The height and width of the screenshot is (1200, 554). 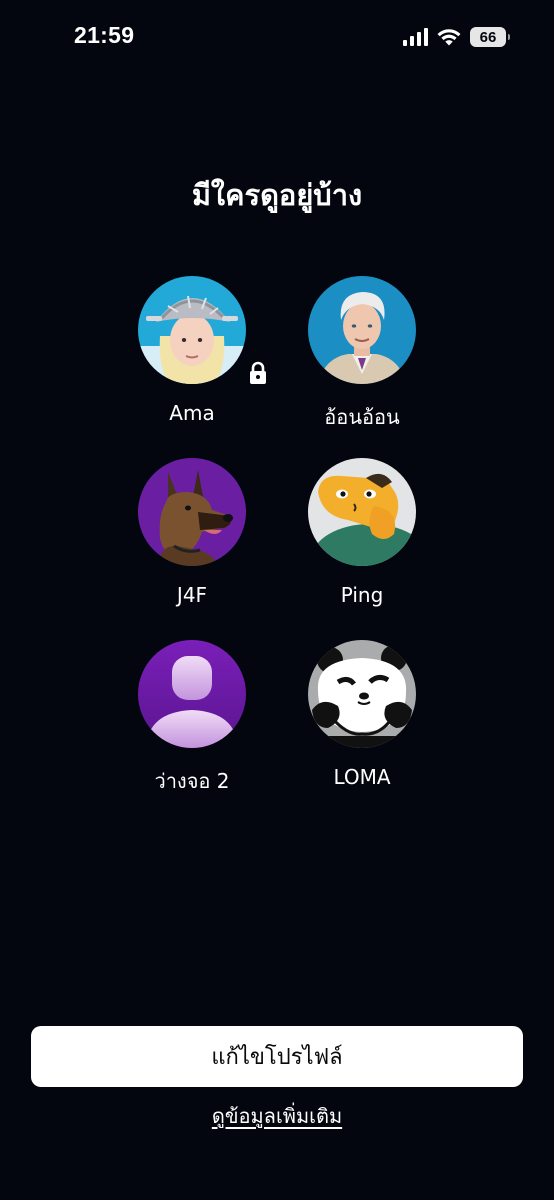 What do you see at coordinates (277, 195) in the screenshot?
I see `page-title: มีใครดูอยู่บ้าง` at bounding box center [277, 195].